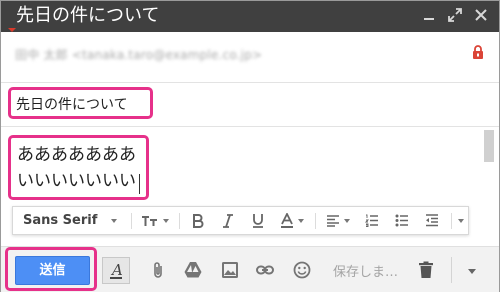 The height and width of the screenshot is (292, 500). I want to click on subject-highlight: 先日の件について, so click(80, 103).